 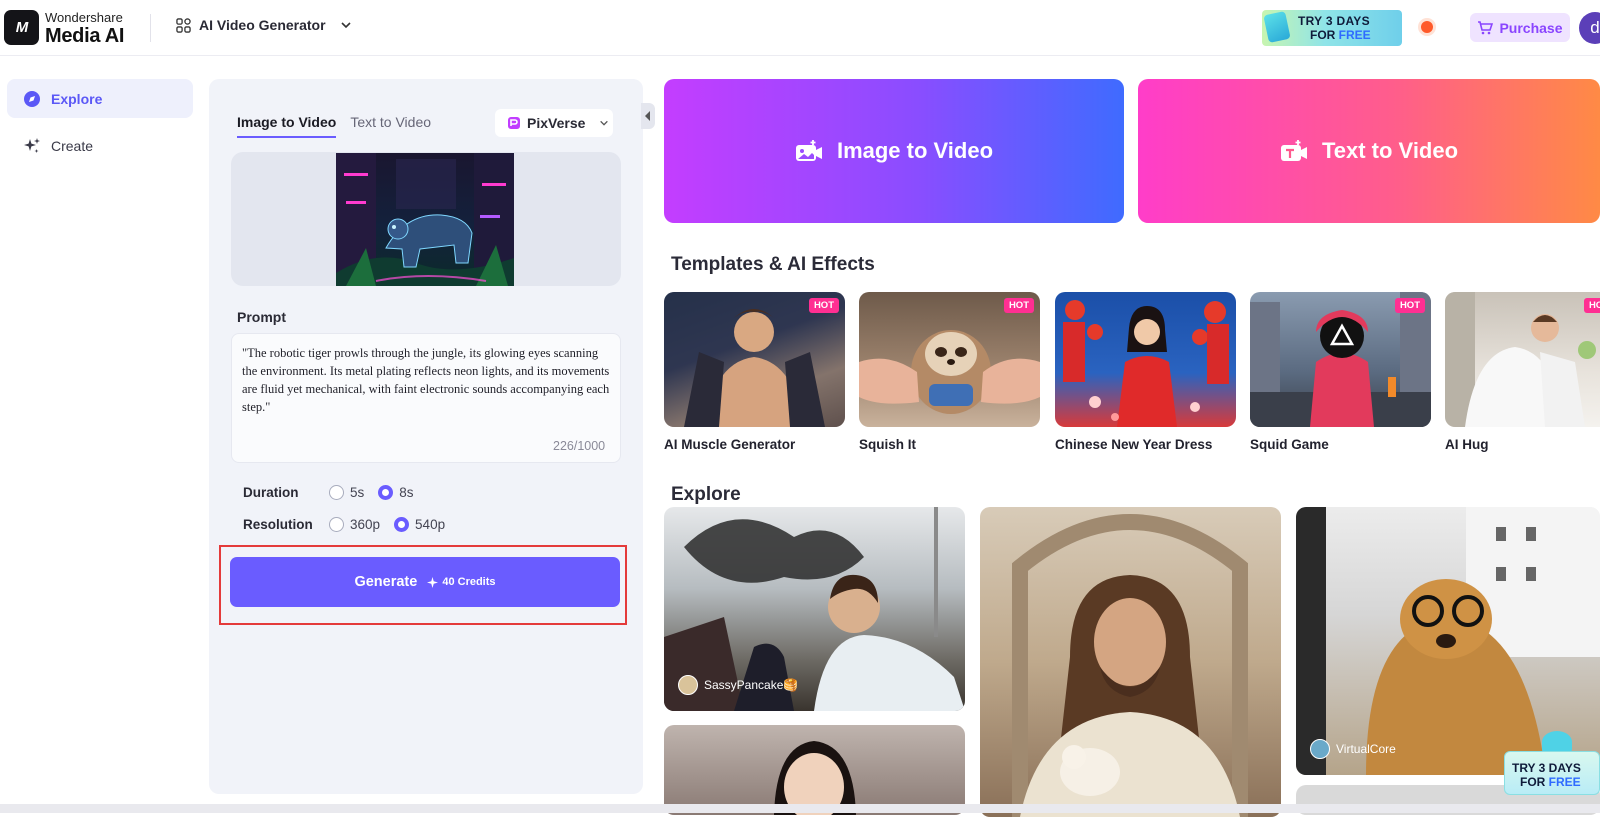 I want to click on gift-icon, so click(x=1277, y=27).